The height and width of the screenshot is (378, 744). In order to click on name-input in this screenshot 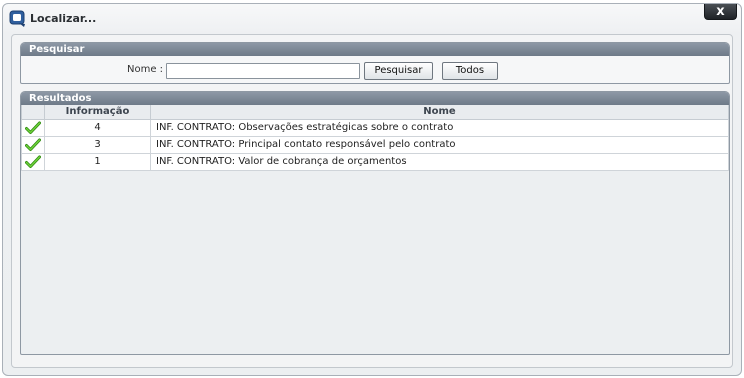, I will do `click(263, 71)`.